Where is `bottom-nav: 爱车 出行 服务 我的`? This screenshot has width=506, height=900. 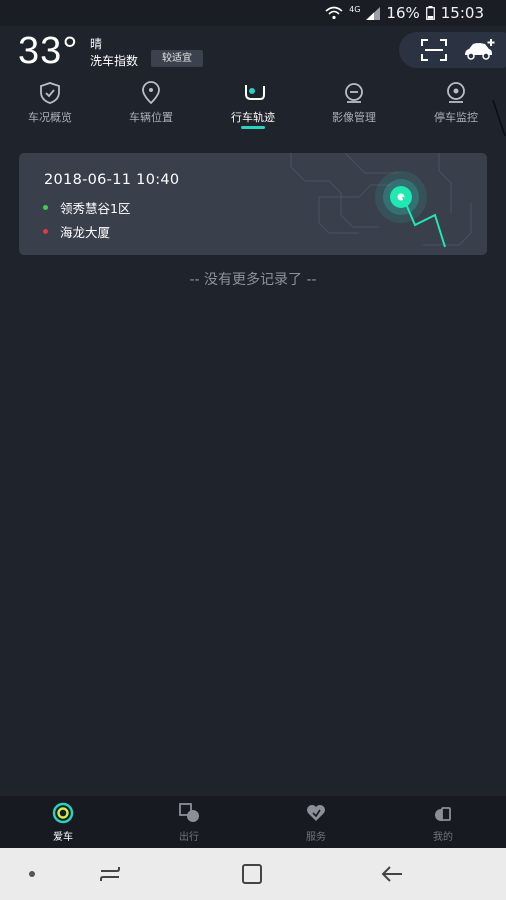 bottom-nav: 爱车 出行 服务 我的 is located at coordinates (253, 822).